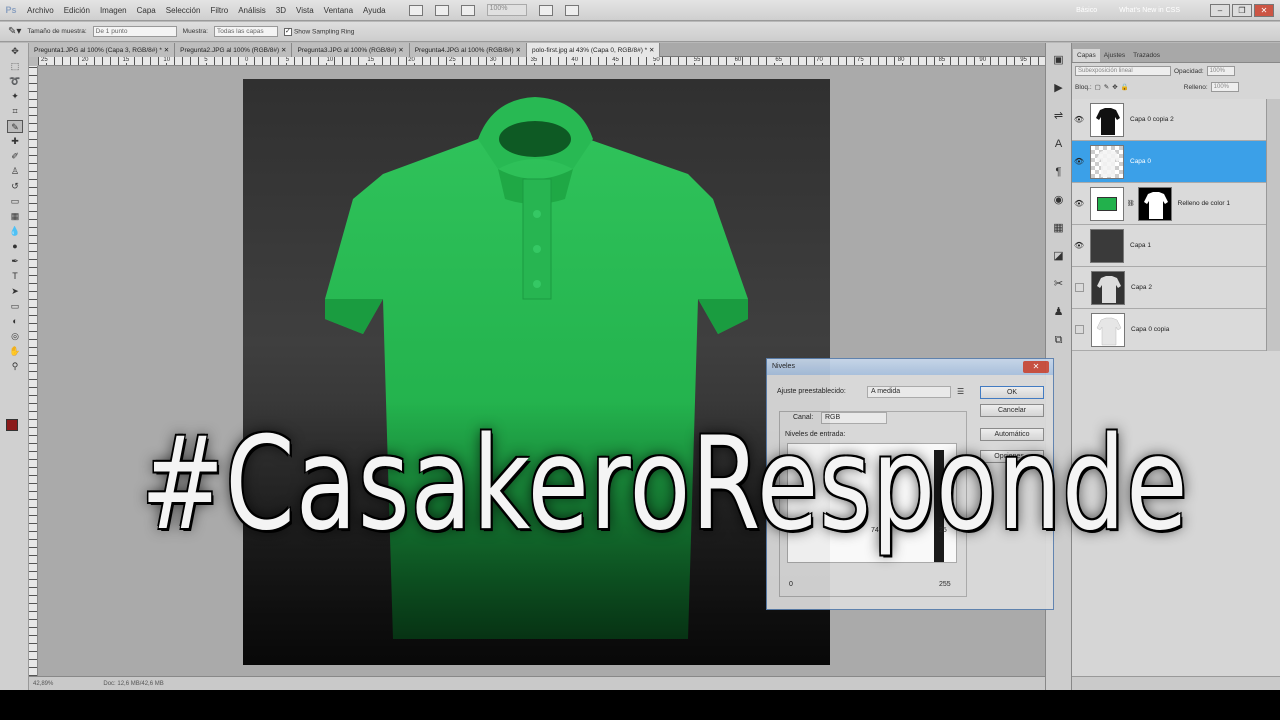 This screenshot has height=720, width=1280. I want to click on layer-row: 👁 Capa 0, so click(1169, 162).